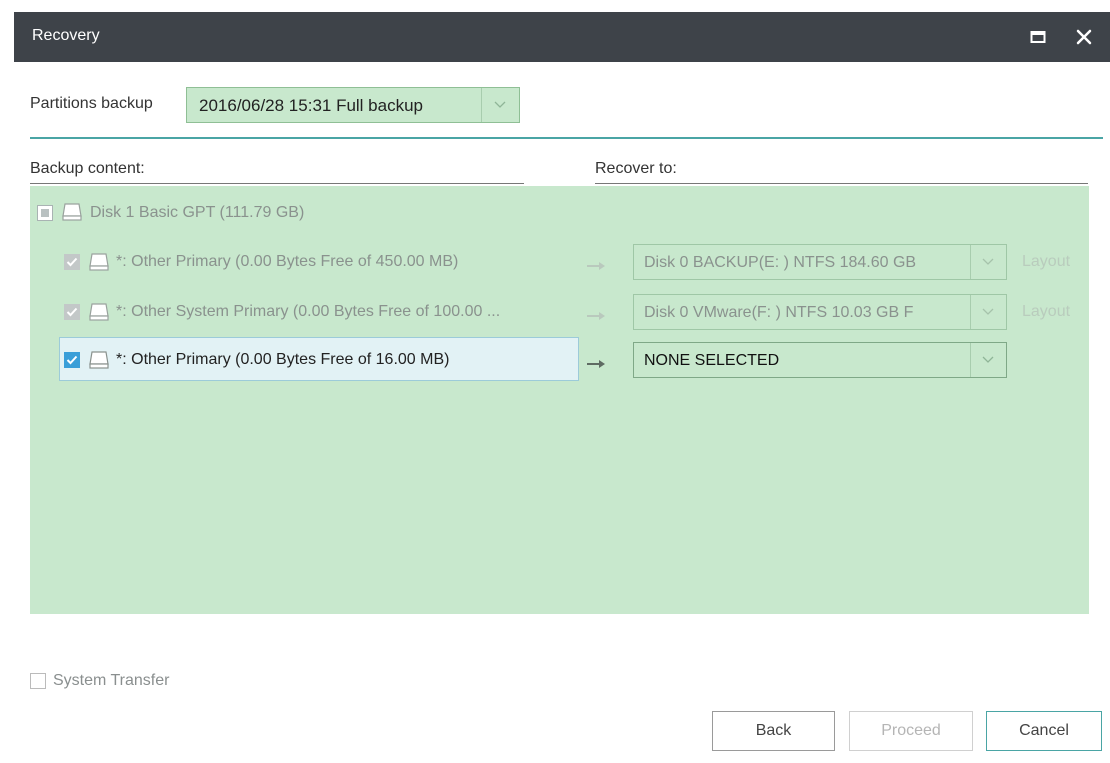 The height and width of the screenshot is (763, 1110). What do you see at coordinates (820, 360) in the screenshot?
I see `recover-target-select: NONE SELECTED` at bounding box center [820, 360].